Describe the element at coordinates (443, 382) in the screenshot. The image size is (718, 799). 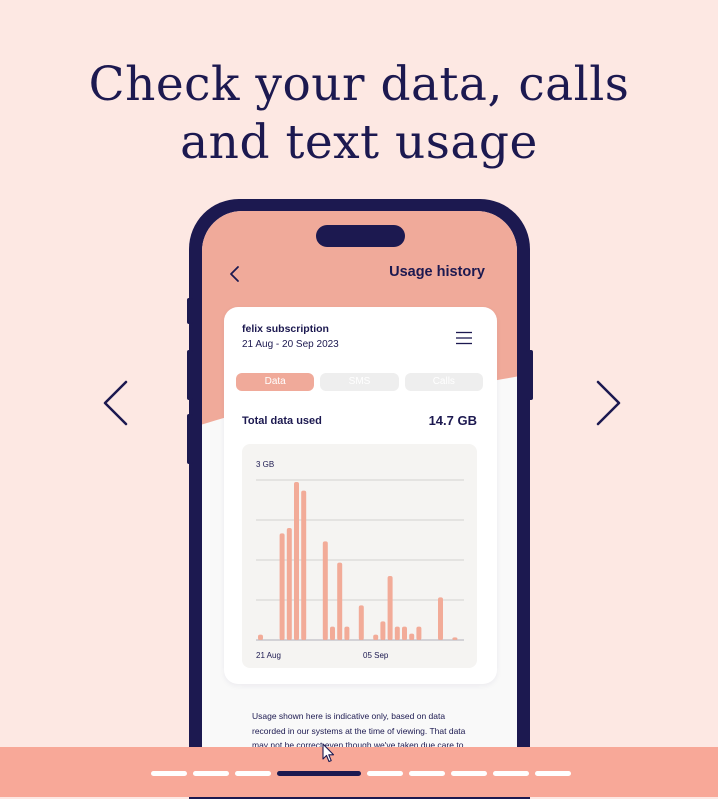
I see `tab-calls: Calls` at that location.